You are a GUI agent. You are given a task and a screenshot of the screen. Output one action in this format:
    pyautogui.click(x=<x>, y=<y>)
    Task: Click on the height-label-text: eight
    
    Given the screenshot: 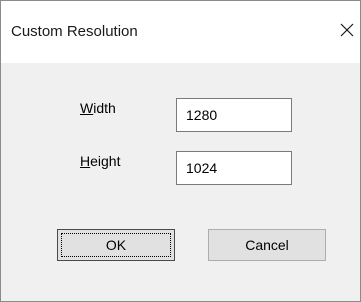 What is the action you would take?
    pyautogui.click(x=105, y=161)
    